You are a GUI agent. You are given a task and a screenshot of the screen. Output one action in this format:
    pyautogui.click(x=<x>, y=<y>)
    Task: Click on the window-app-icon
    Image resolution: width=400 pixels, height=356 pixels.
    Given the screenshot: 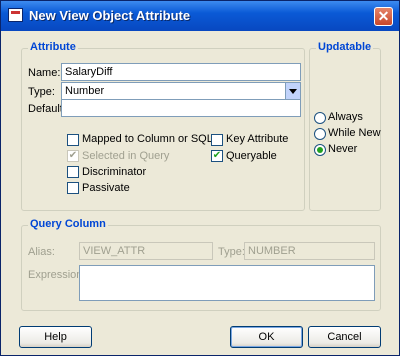 What is the action you would take?
    pyautogui.click(x=15, y=15)
    